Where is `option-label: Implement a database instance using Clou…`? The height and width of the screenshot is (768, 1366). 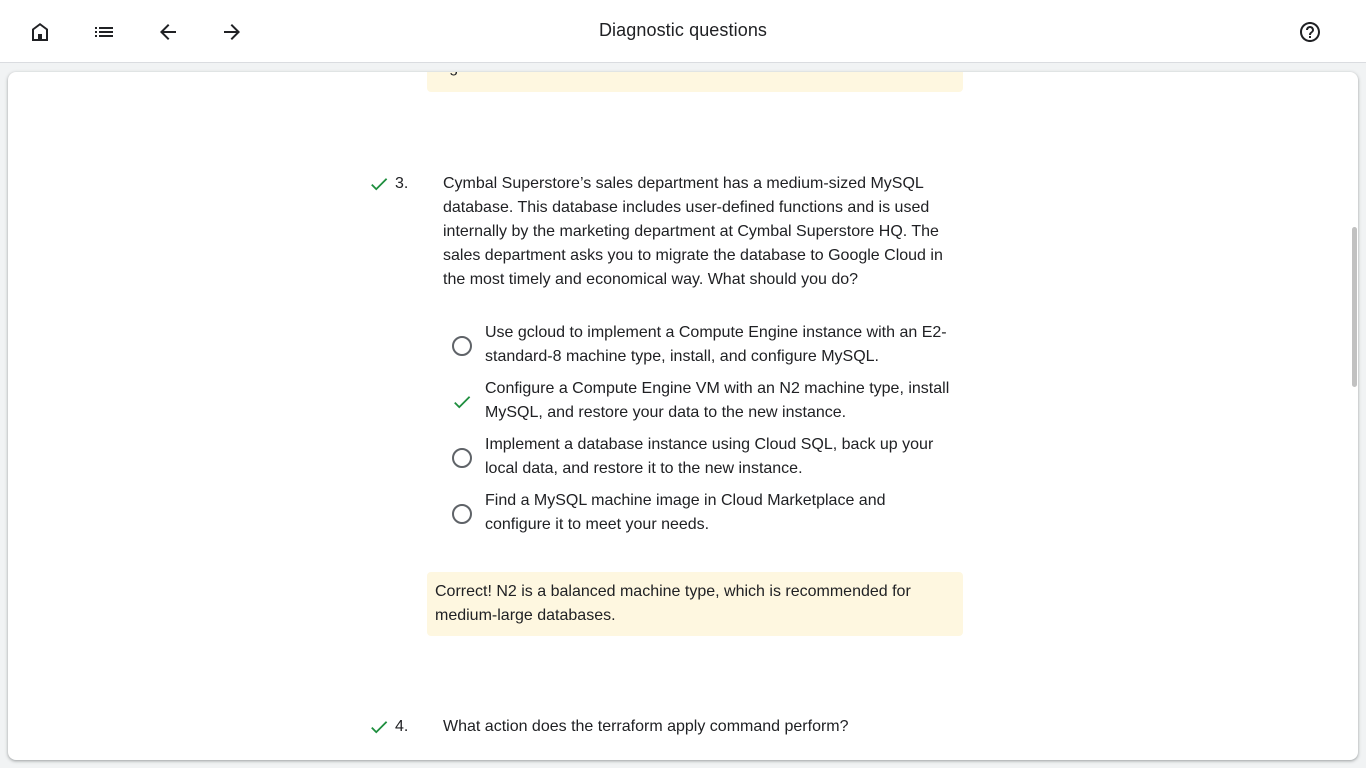 option-label: Implement a database instance using Clou… is located at coordinates (709, 456).